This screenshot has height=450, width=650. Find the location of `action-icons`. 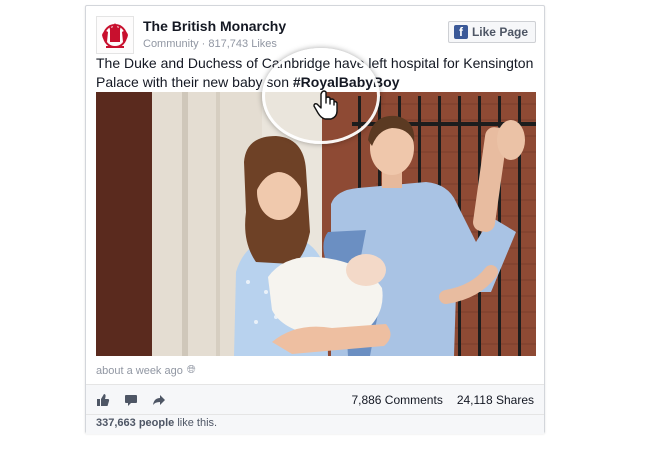

action-icons is located at coordinates (131, 400).